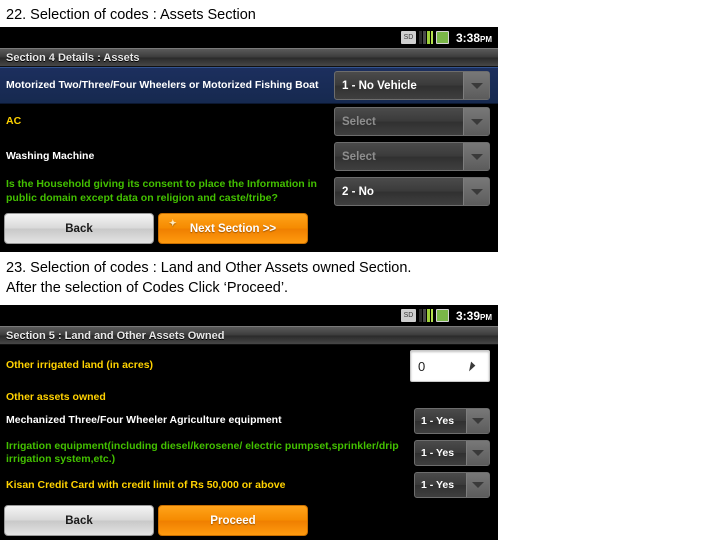 The image size is (720, 540). What do you see at coordinates (80, 365) in the screenshot?
I see `label-other-irrigated-land: Other irrigated land (in acres)` at bounding box center [80, 365].